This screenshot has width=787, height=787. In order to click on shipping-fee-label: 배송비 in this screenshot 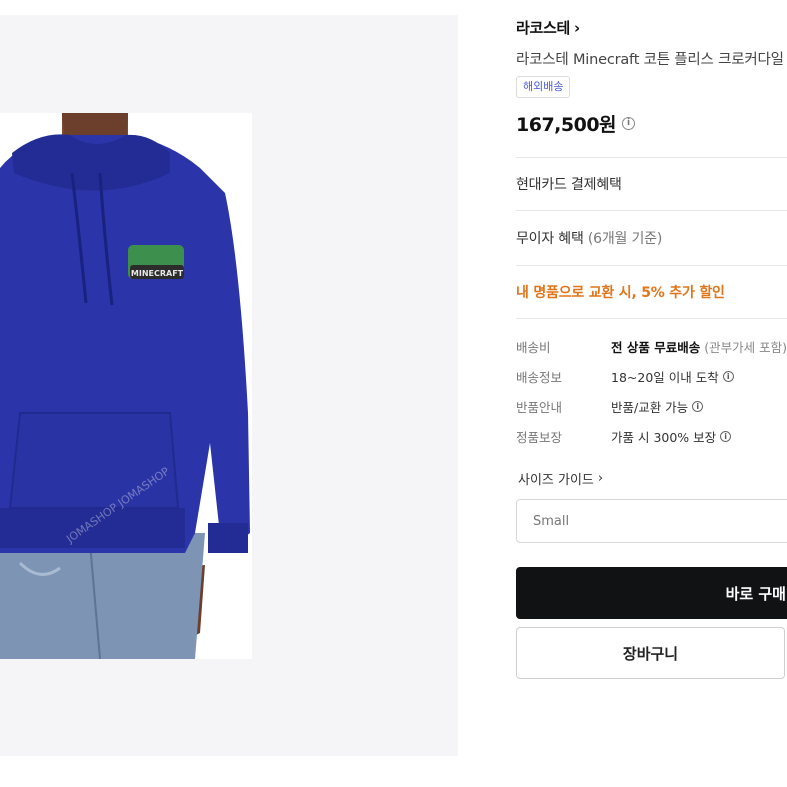, I will do `click(533, 347)`.